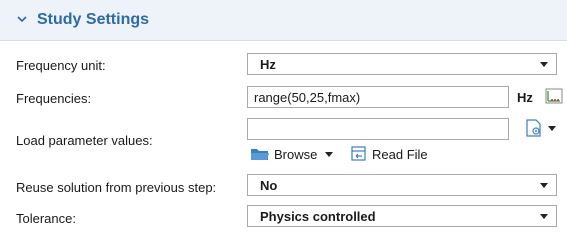 Image resolution: width=567 pixels, height=245 pixels. I want to click on read-file-button: Read File, so click(389, 154).